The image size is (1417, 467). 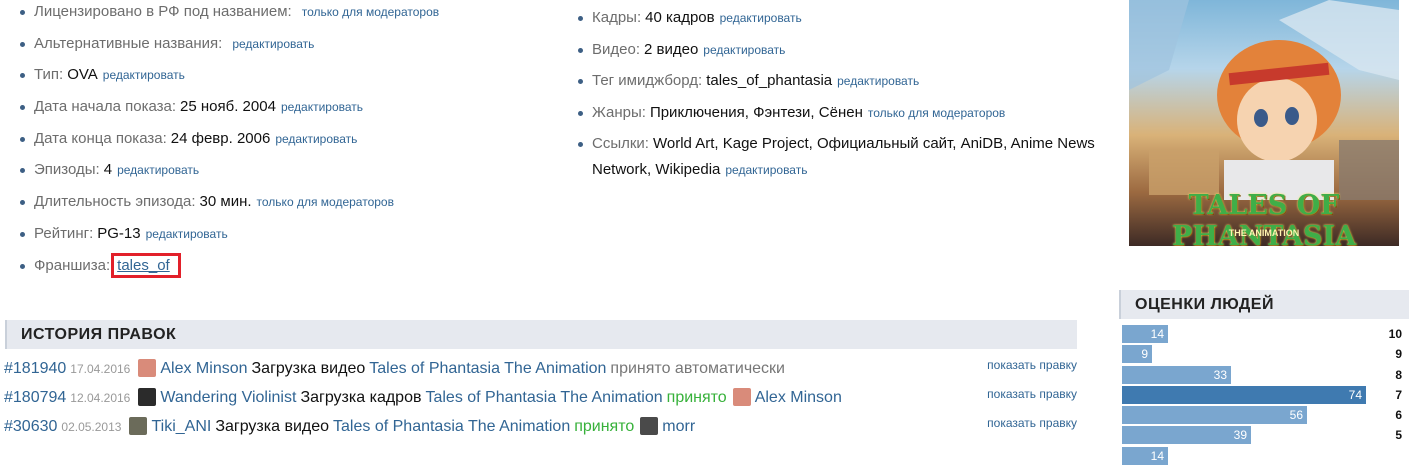 I want to click on user-link: Alex Minson, so click(x=203, y=368).